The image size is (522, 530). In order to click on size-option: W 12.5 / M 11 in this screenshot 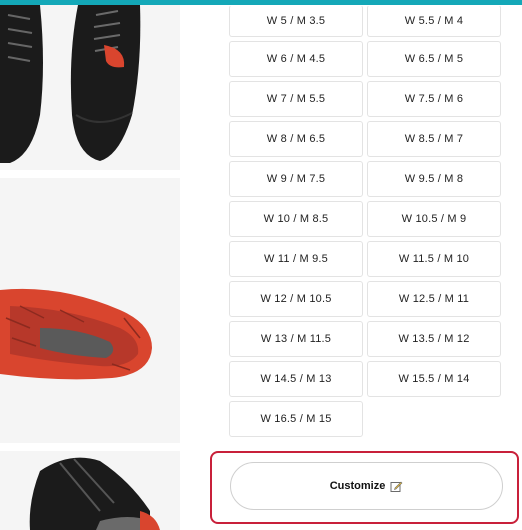, I will do `click(434, 299)`.